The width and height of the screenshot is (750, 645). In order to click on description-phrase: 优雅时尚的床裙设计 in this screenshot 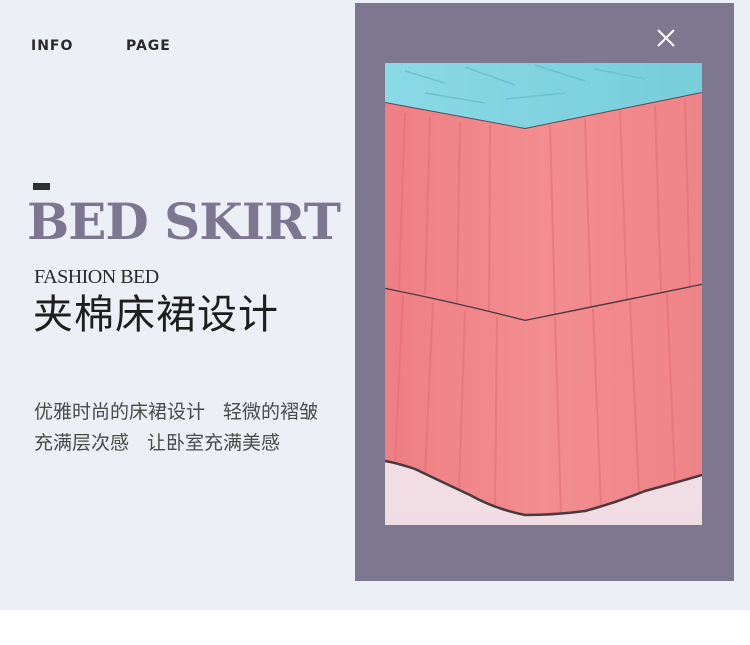, I will do `click(120, 412)`.